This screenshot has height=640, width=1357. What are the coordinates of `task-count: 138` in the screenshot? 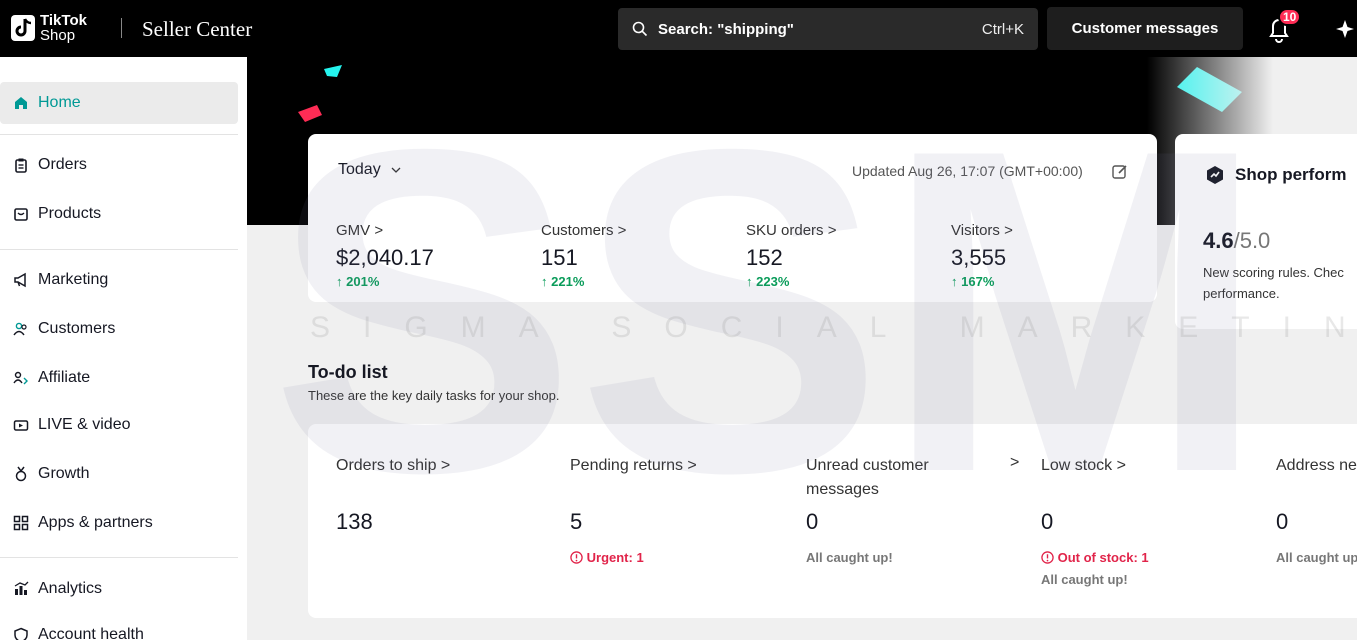 It's located at (354, 521).